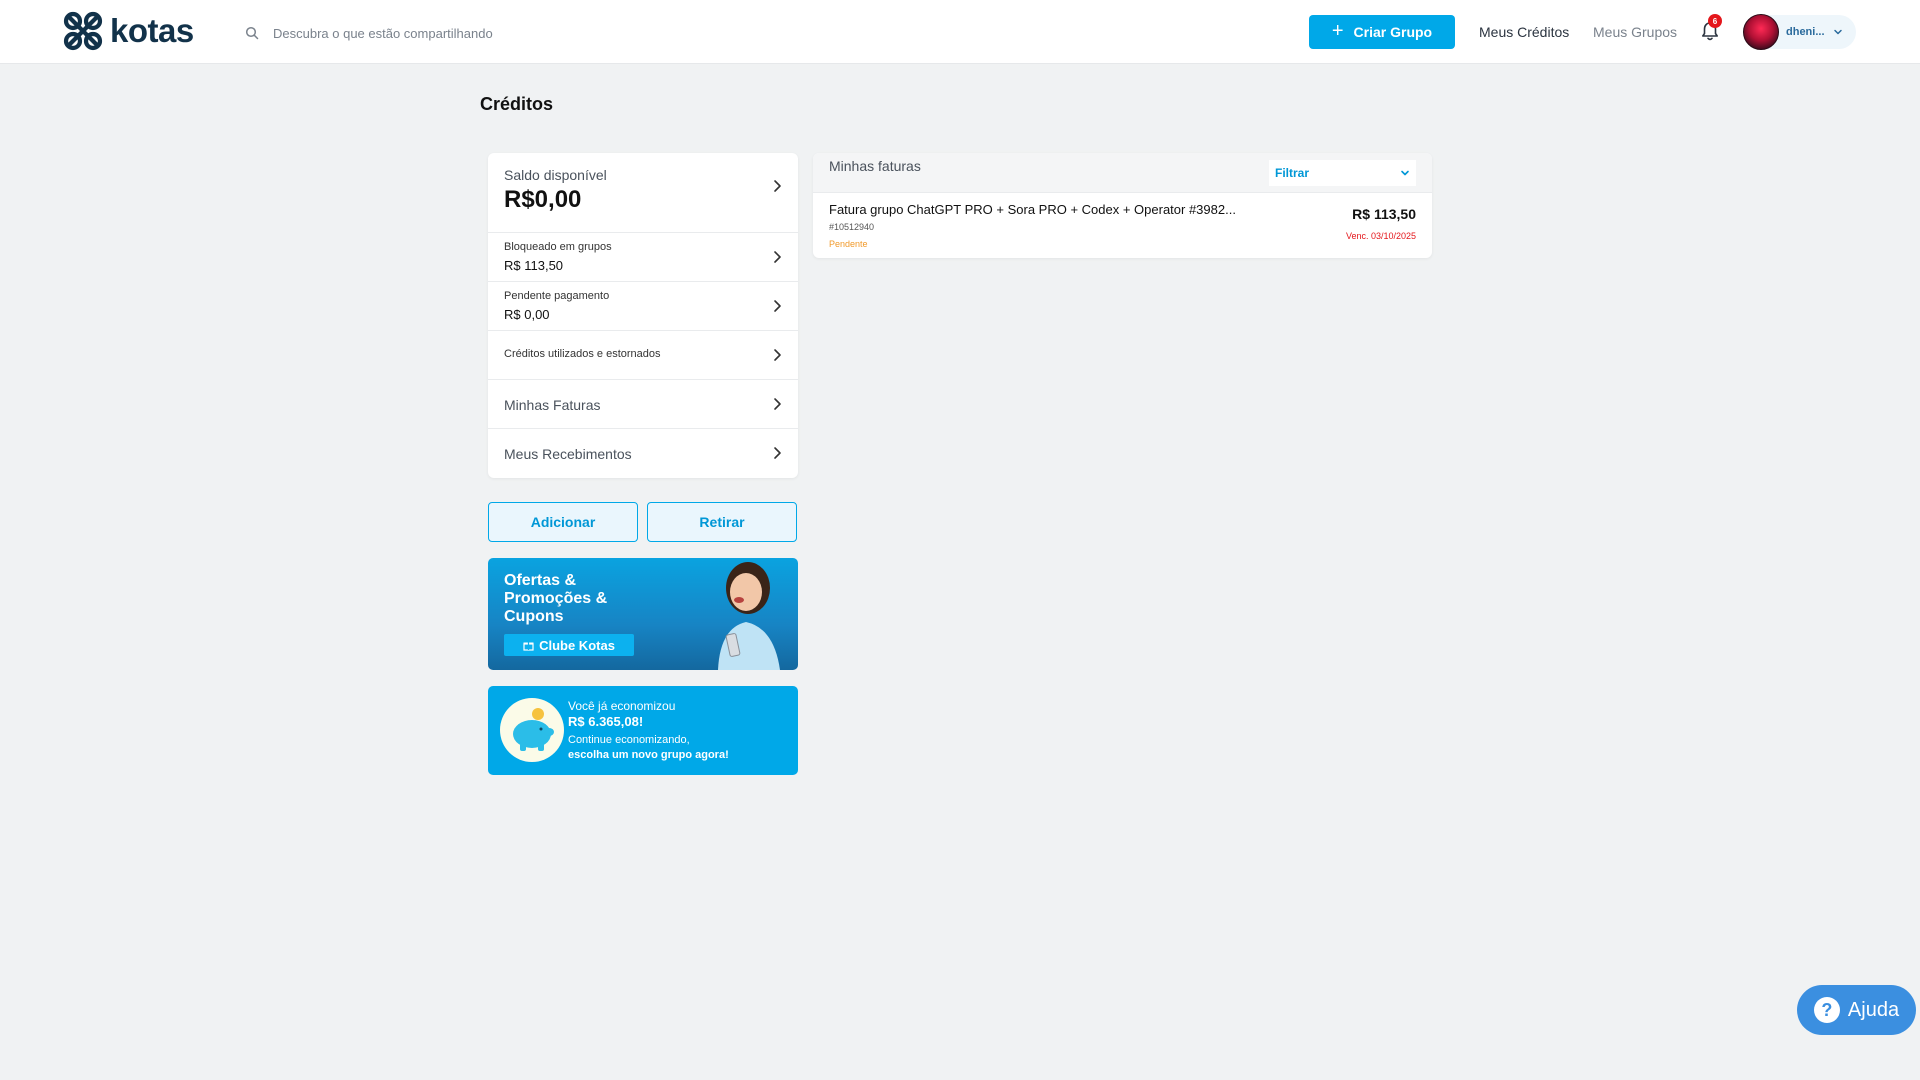 Image resolution: width=1920 pixels, height=1080 pixels. What do you see at coordinates (643, 404) in the screenshot?
I see `my-invoices-row: Minhas Faturas` at bounding box center [643, 404].